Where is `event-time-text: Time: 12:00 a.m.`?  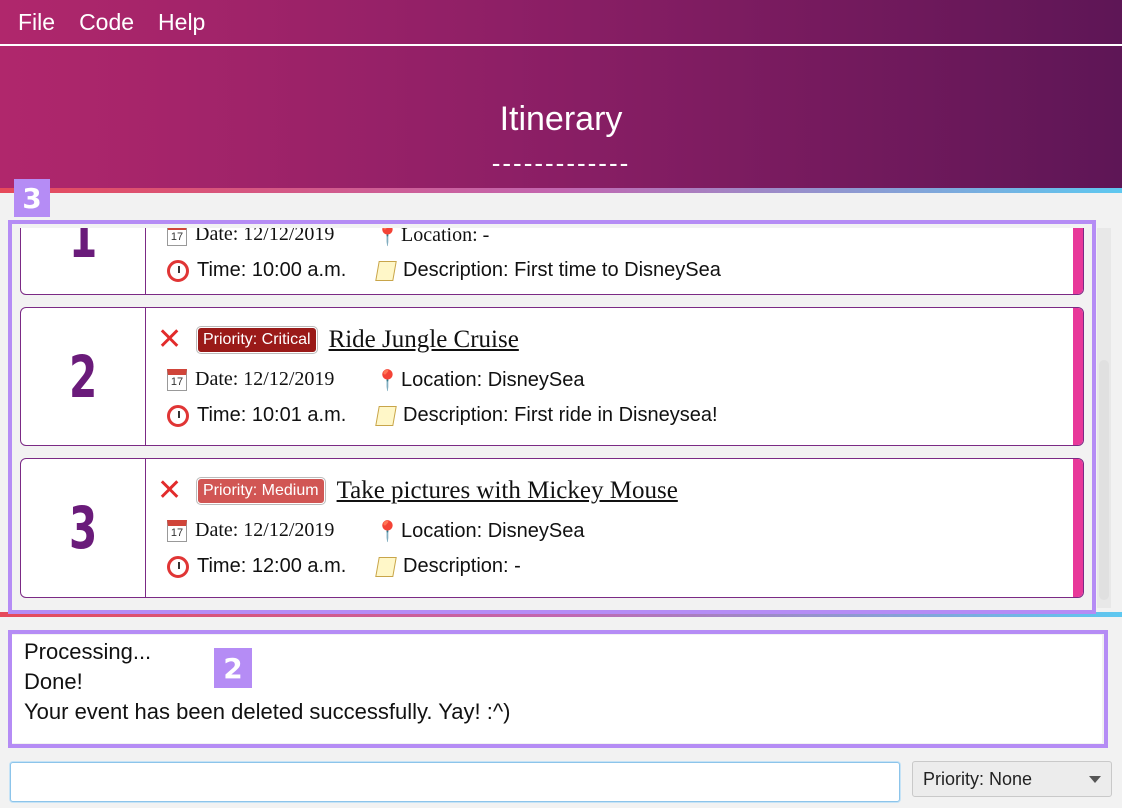 event-time-text: Time: 12:00 a.m. is located at coordinates (272, 566).